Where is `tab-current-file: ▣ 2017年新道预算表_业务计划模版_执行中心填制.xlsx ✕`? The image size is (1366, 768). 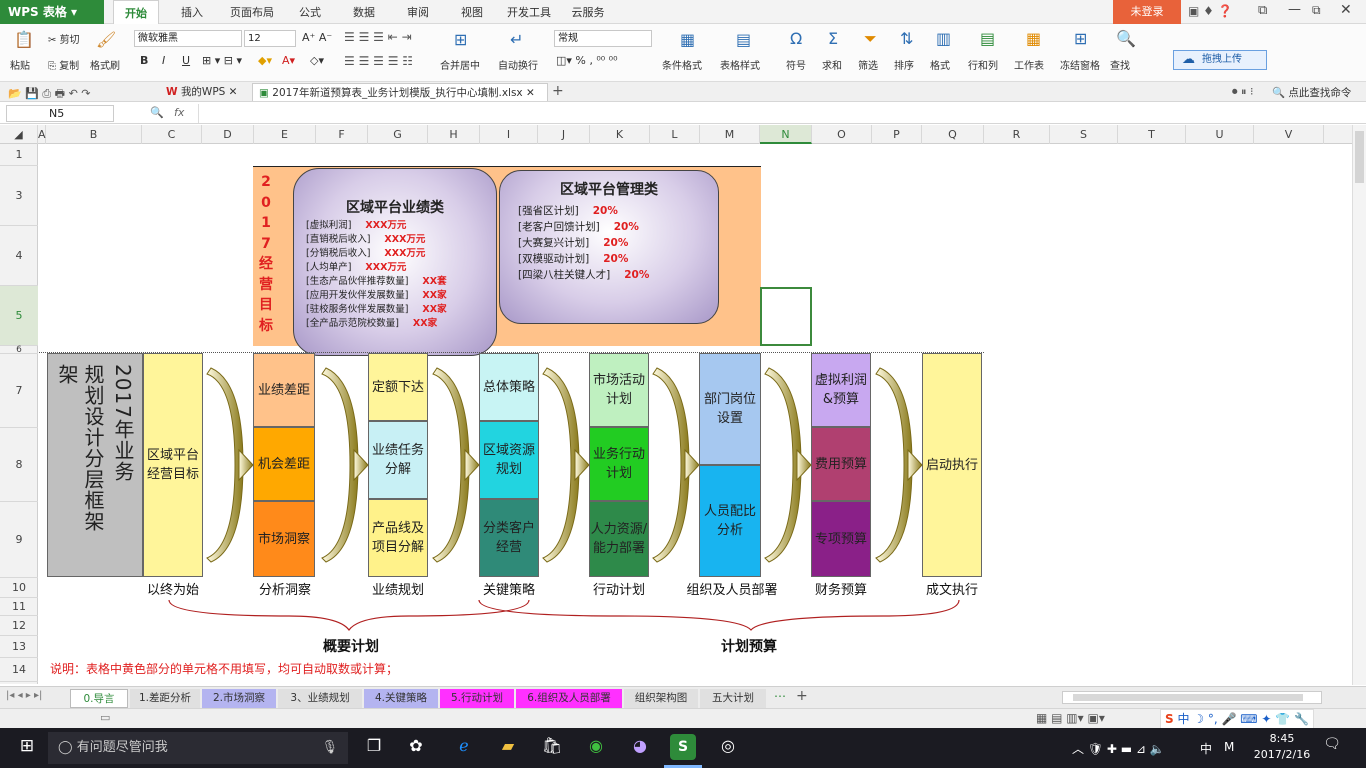 tab-current-file: ▣ 2017年新道预算表_业务计划模版_执行中心填制.xlsx ✕ is located at coordinates (400, 92).